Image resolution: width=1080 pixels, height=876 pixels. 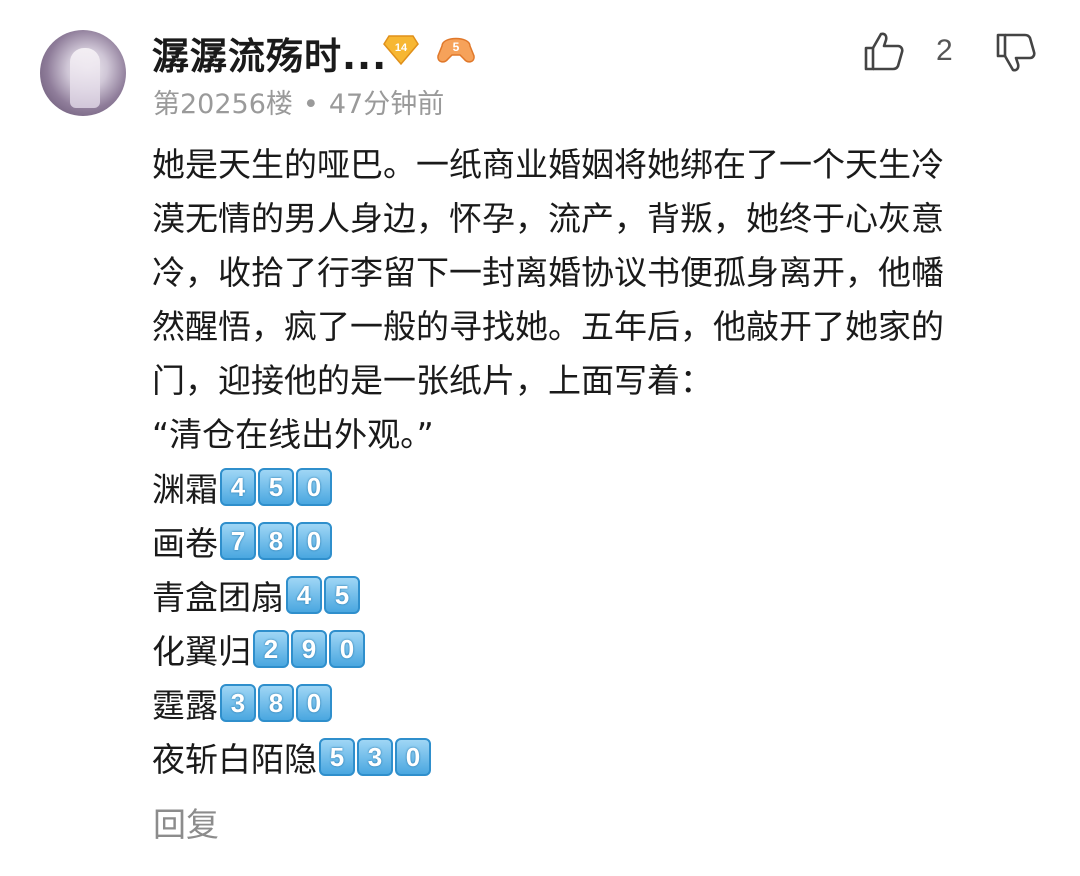 What do you see at coordinates (548, 326) in the screenshot?
I see `body-line: 然醒悟，疯了一般的寻找她。五年后，他敲开了她家的` at bounding box center [548, 326].